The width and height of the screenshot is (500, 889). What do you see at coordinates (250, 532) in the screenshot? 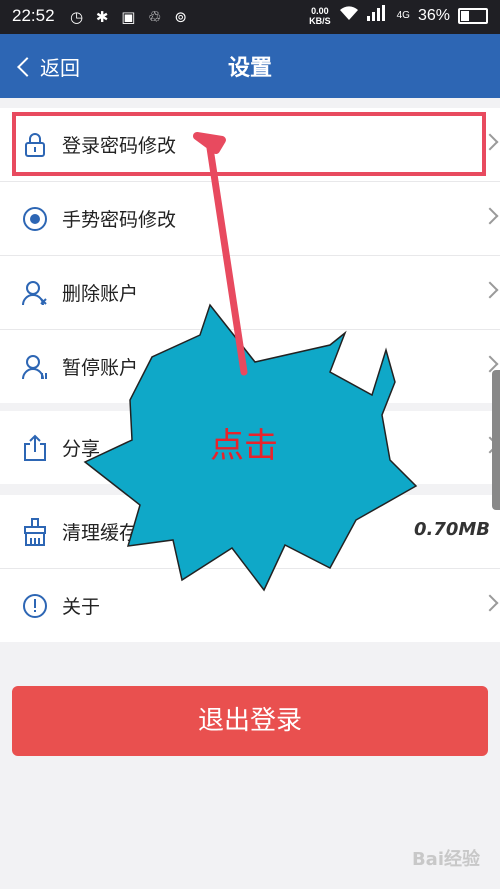
I see `settings-item-clear-cache: 清理缓存 0.70MB` at bounding box center [250, 532].